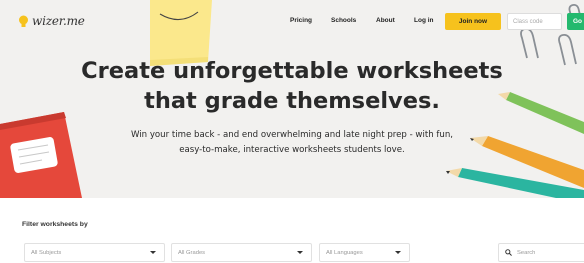 This screenshot has height=263, width=584. Describe the element at coordinates (55, 224) in the screenshot. I see `filter-heading: Filter worksheets by` at that location.